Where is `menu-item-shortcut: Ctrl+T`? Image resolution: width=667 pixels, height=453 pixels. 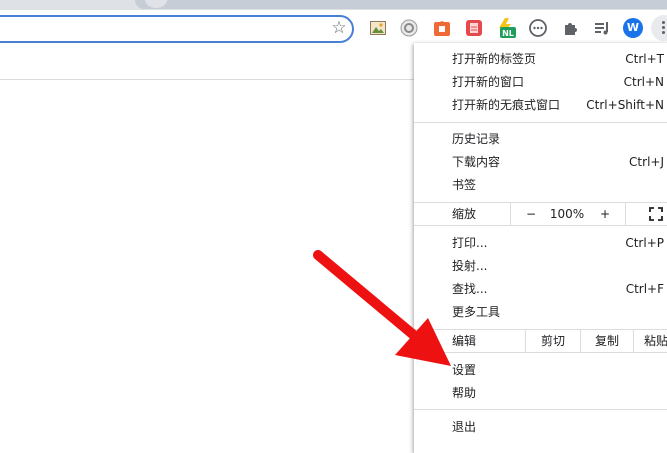 menu-item-shortcut: Ctrl+T is located at coordinates (644, 59).